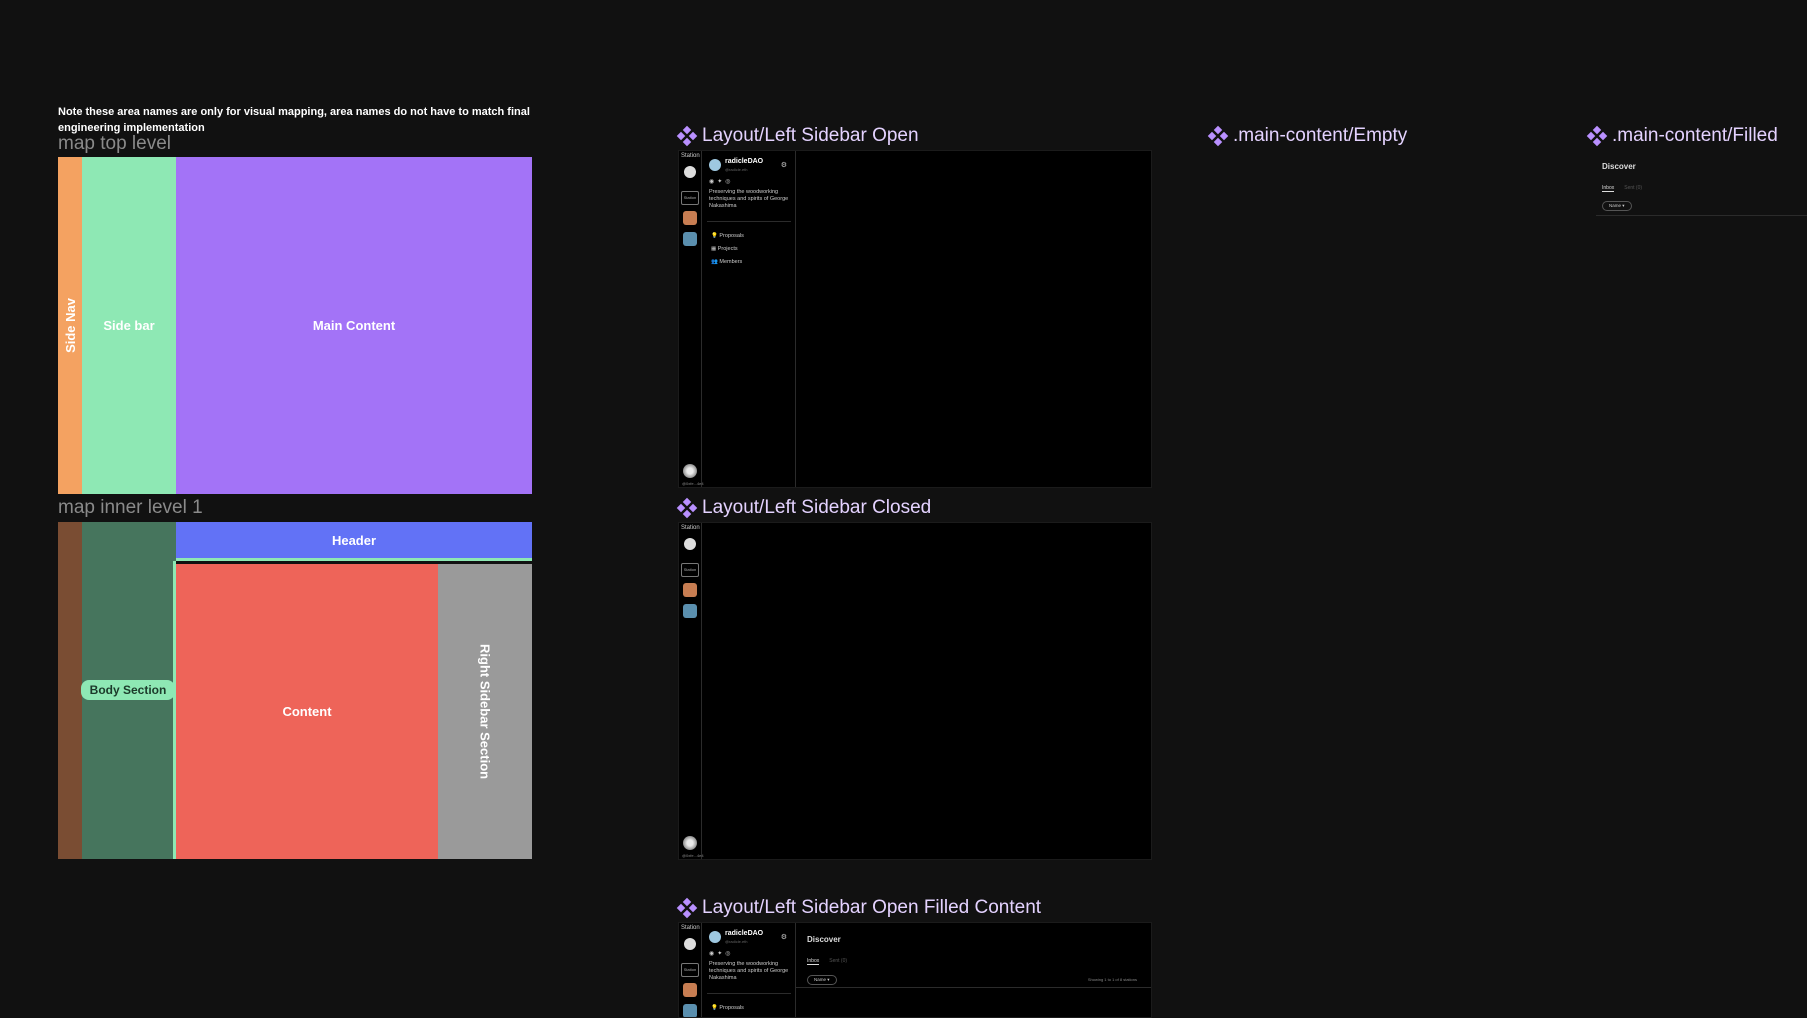 The height and width of the screenshot is (1018, 1807). I want to click on map-header: Header, so click(354, 541).